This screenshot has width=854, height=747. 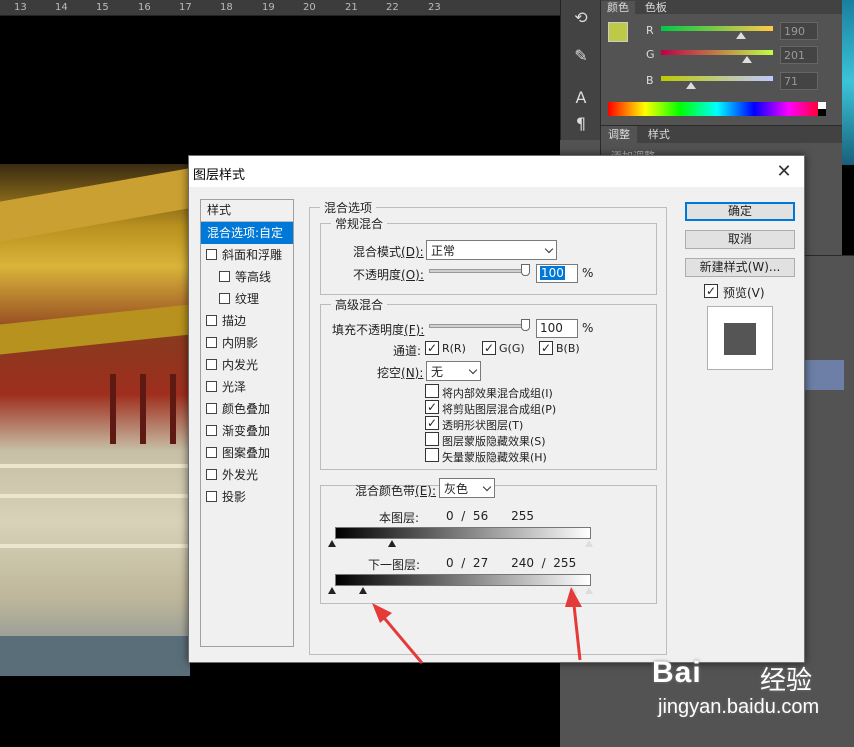 I want to click on style-item-outer-glow: 外发光, so click(x=247, y=475).